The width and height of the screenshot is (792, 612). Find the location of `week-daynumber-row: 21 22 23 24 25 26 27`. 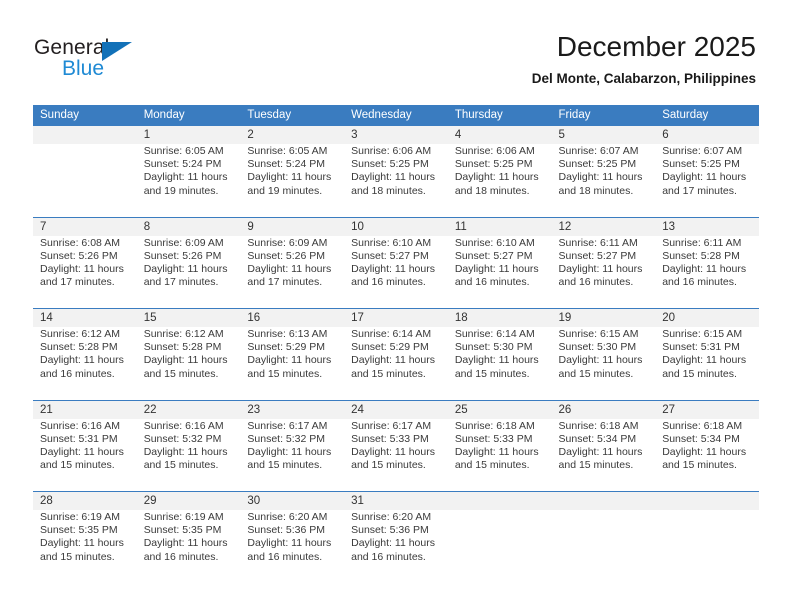

week-daynumber-row: 21 22 23 24 25 26 27 is located at coordinates (396, 409).